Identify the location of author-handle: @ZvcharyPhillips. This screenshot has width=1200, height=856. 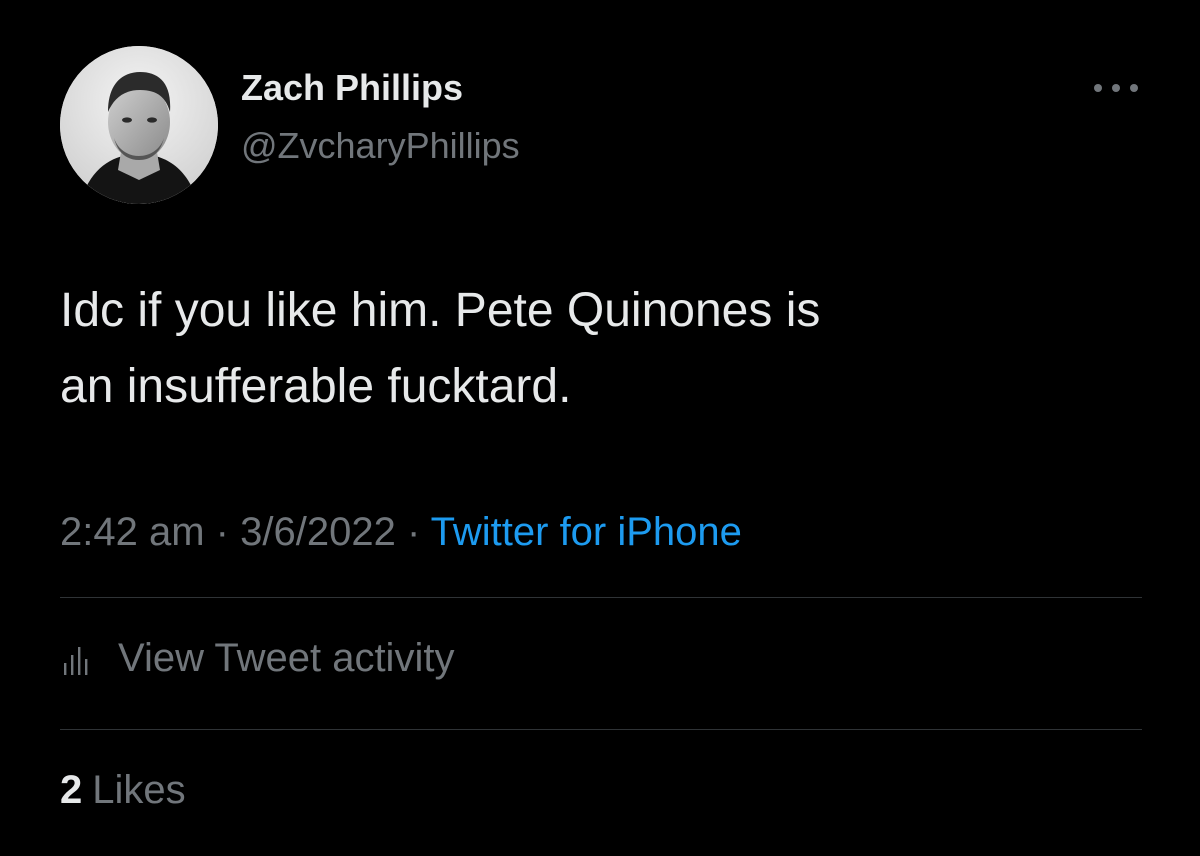
(380, 146).